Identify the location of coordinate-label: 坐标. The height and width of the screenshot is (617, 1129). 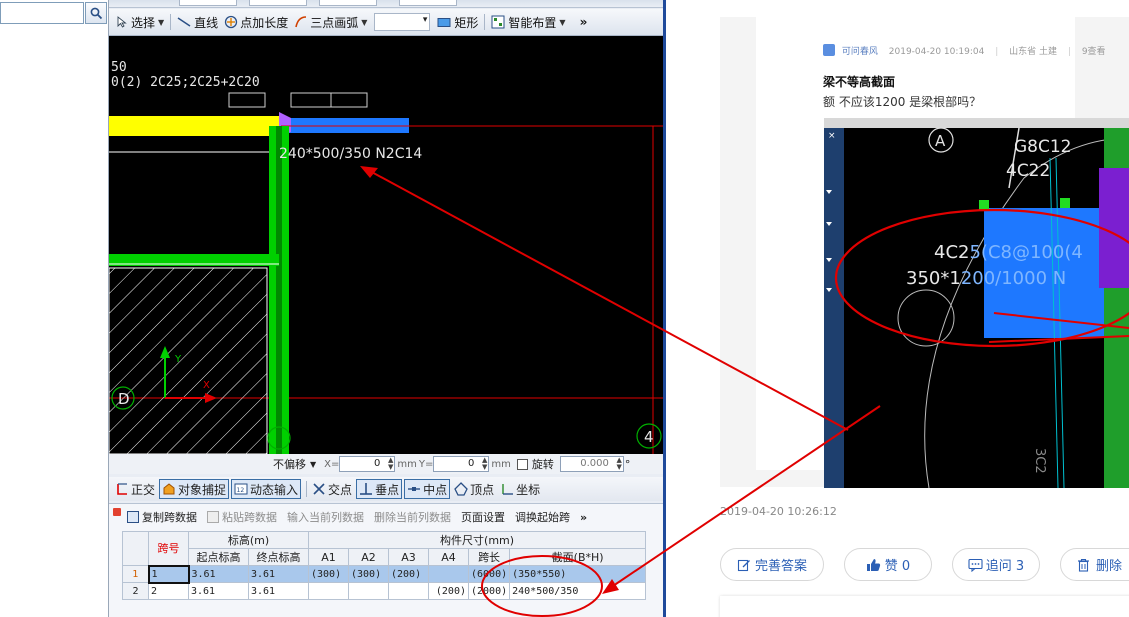
(528, 489).